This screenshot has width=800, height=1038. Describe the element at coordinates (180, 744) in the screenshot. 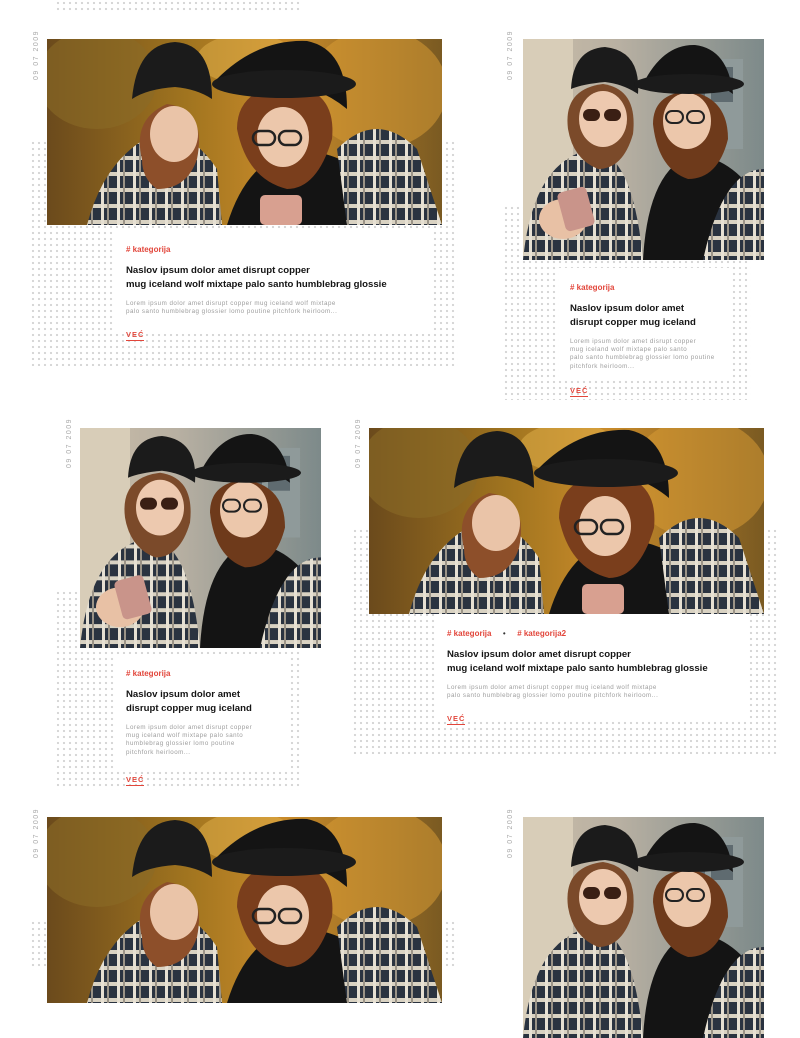

I see `excerpt-line: humblebrag glossier lomo poutine` at that location.